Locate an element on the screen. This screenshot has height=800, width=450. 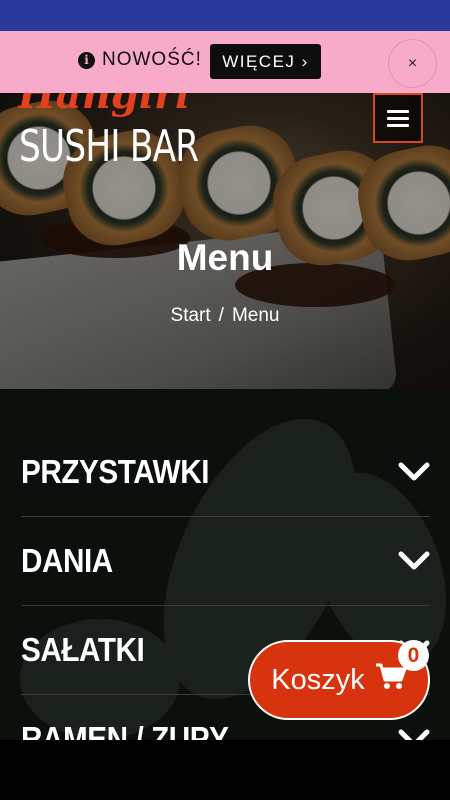
bottom-bar is located at coordinates (225, 770).